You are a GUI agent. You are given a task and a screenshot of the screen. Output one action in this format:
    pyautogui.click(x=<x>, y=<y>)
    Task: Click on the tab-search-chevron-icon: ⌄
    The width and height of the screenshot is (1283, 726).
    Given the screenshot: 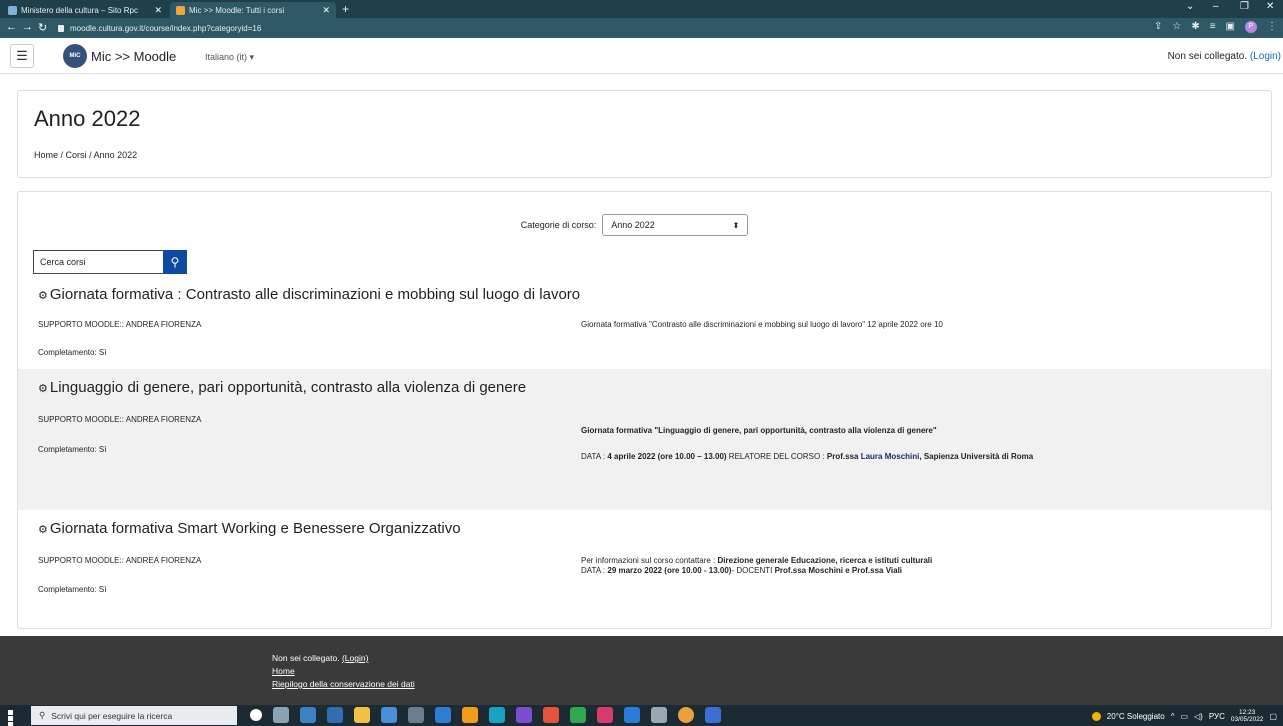 What is the action you would take?
    pyautogui.click(x=1190, y=6)
    